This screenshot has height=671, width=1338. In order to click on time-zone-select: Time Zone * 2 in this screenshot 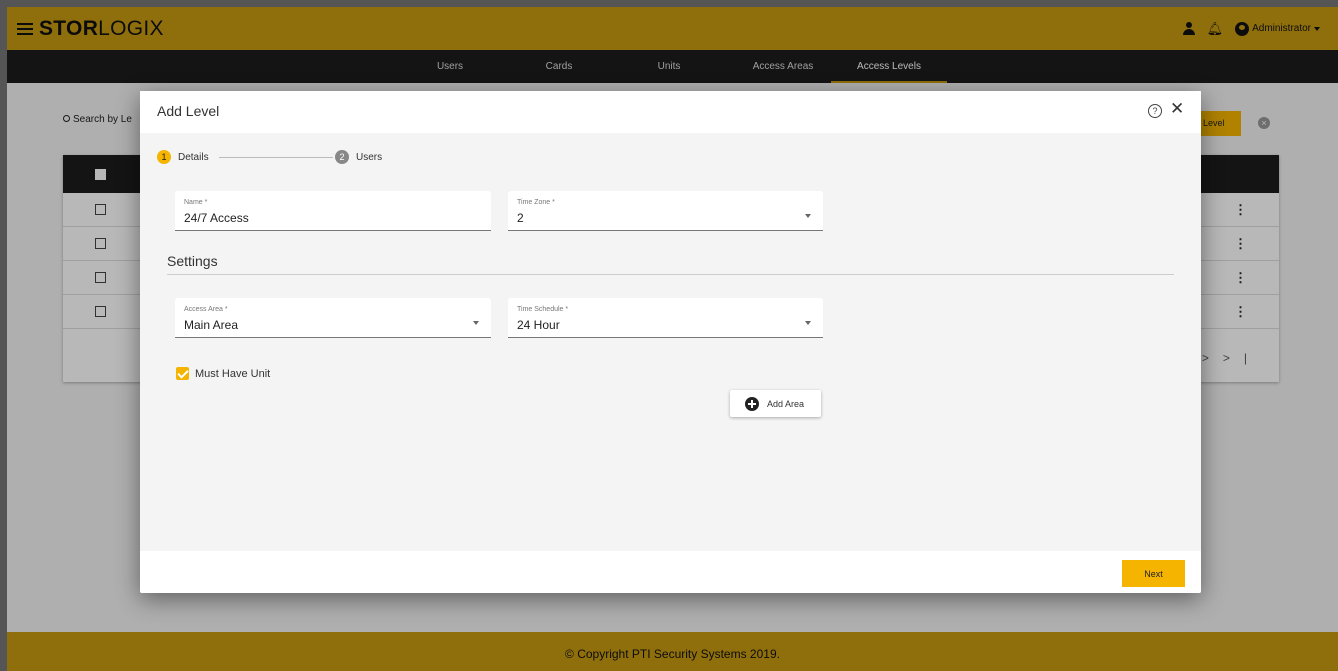, I will do `click(665, 211)`.